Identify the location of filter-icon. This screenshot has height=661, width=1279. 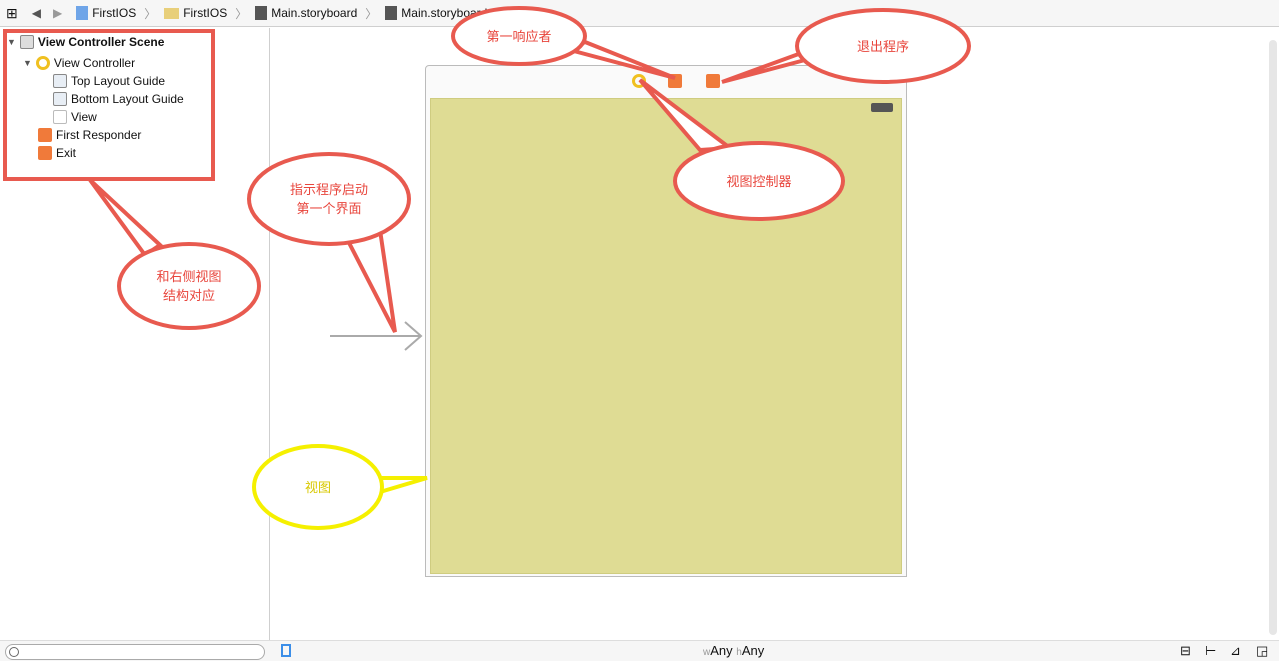
(14, 652).